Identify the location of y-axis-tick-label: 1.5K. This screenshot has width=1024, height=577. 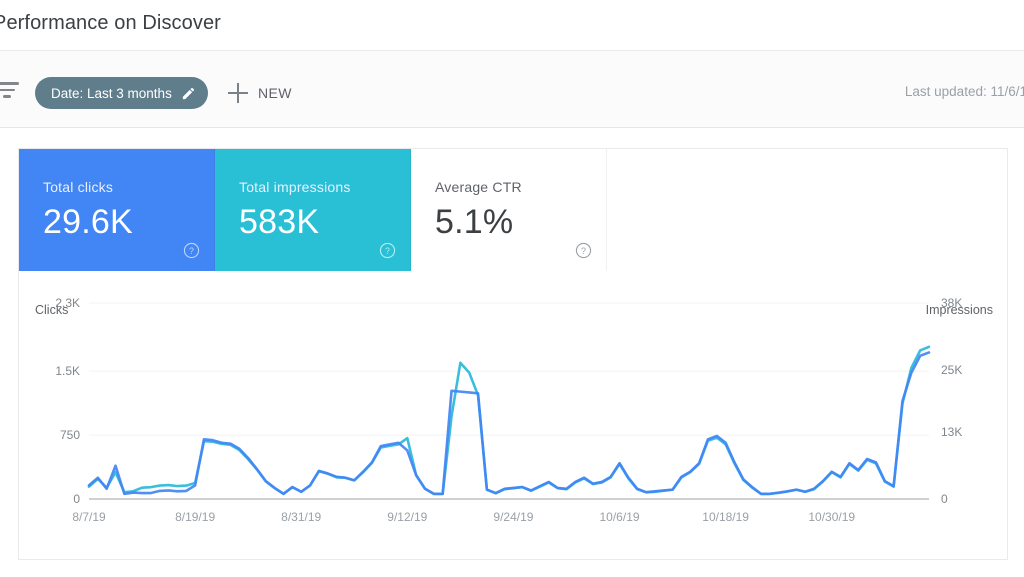
(67, 371).